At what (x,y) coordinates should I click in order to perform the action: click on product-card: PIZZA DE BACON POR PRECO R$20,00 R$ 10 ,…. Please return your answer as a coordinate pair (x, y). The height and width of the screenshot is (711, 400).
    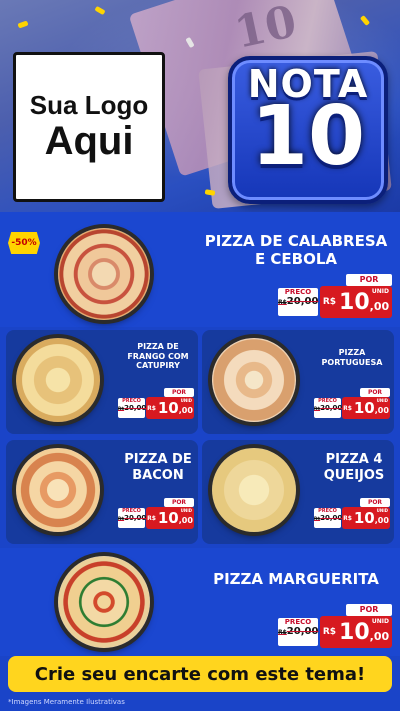
    Looking at the image, I should click on (102, 492).